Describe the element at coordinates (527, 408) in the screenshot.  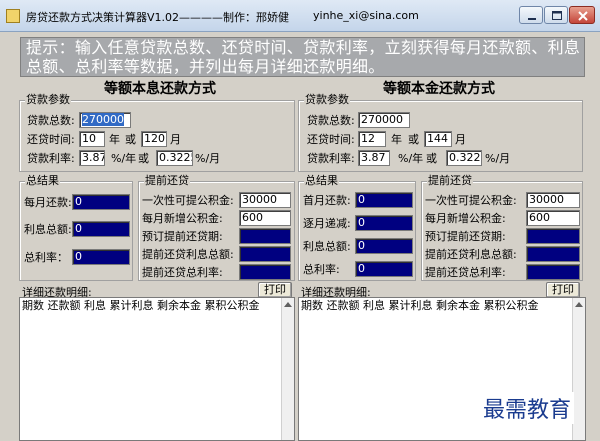
I see `watermark-logo: 最需教育` at that location.